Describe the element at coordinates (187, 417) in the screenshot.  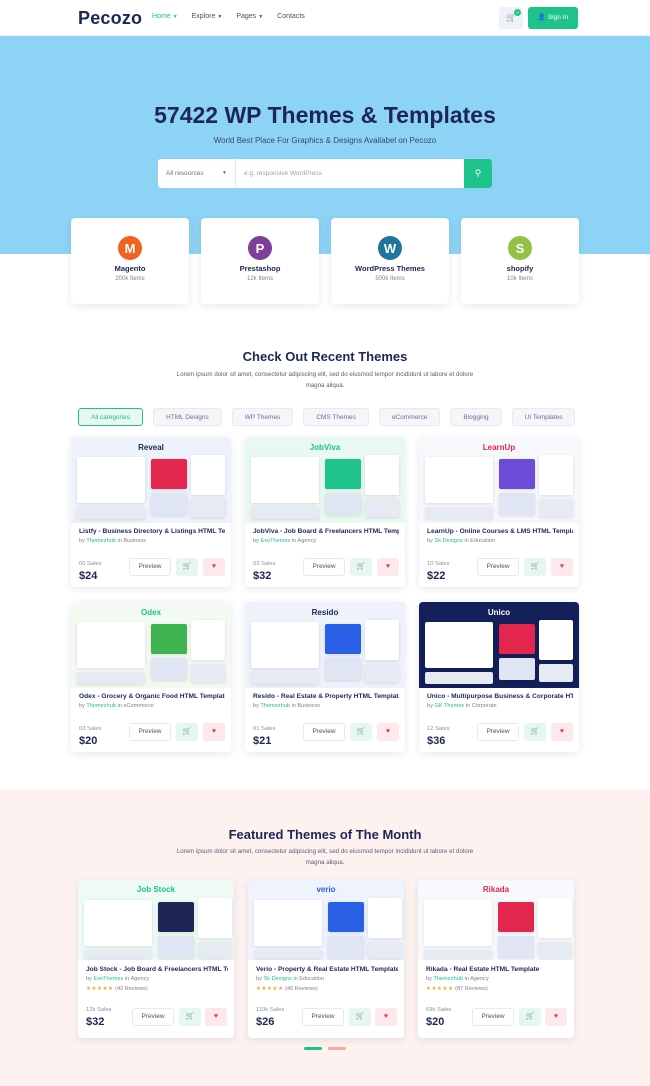
I see `filter-html-designs: HTML Designs` at that location.